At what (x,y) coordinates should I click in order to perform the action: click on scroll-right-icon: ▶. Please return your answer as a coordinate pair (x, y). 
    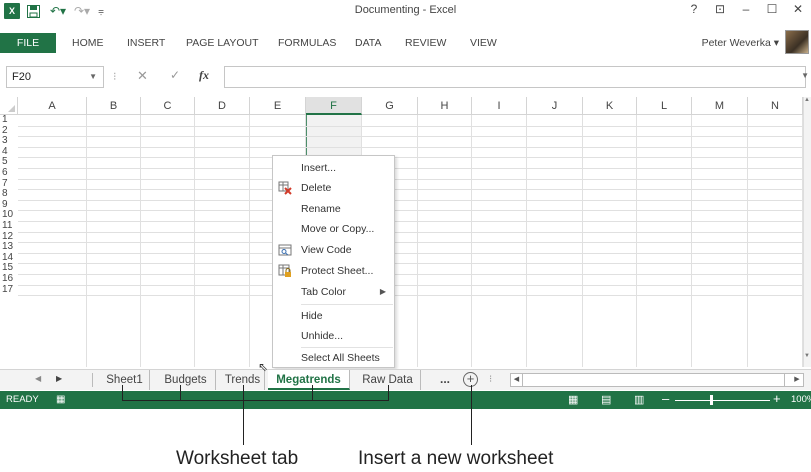
    Looking at the image, I should click on (797, 380).